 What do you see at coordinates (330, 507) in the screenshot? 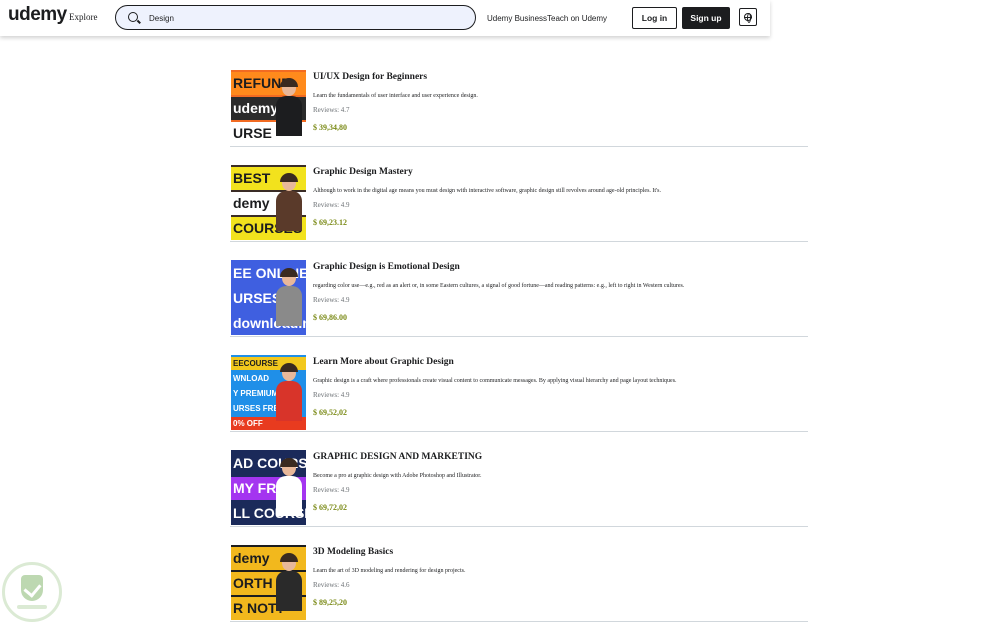
I see `course-price: $ 69,72,02` at bounding box center [330, 507].